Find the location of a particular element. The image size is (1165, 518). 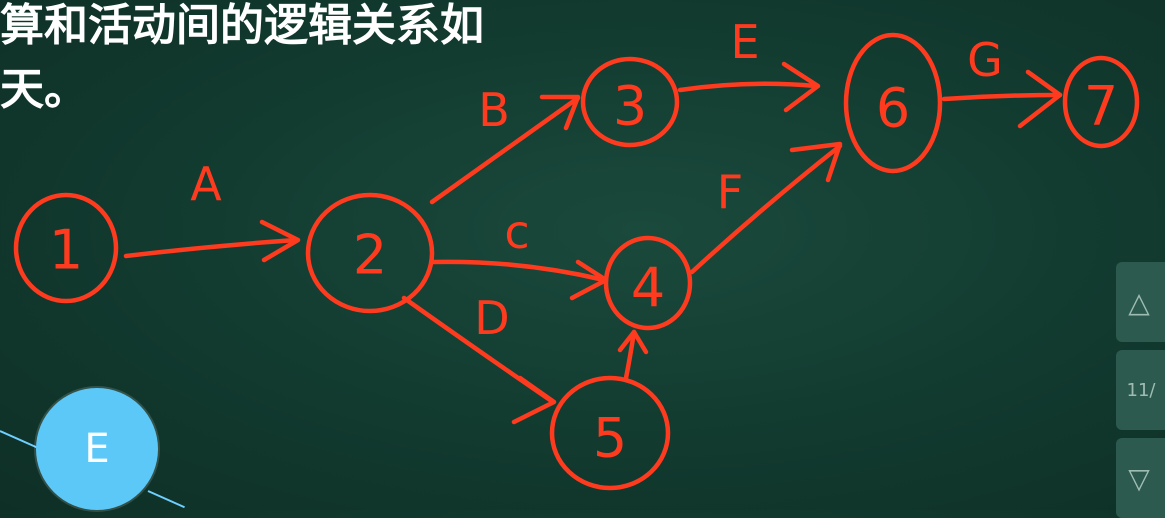

arrow-g is located at coordinates (1002, 97).